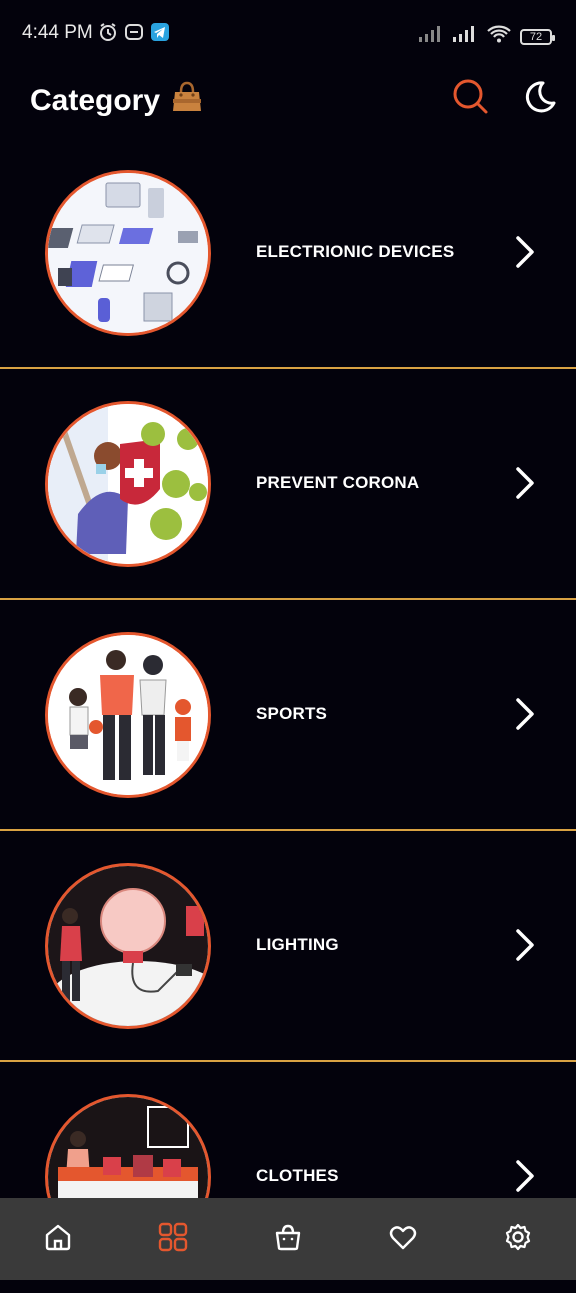 Image resolution: width=576 pixels, height=1293 pixels. What do you see at coordinates (297, 1175) in the screenshot?
I see `category-label: CLOTHES` at bounding box center [297, 1175].